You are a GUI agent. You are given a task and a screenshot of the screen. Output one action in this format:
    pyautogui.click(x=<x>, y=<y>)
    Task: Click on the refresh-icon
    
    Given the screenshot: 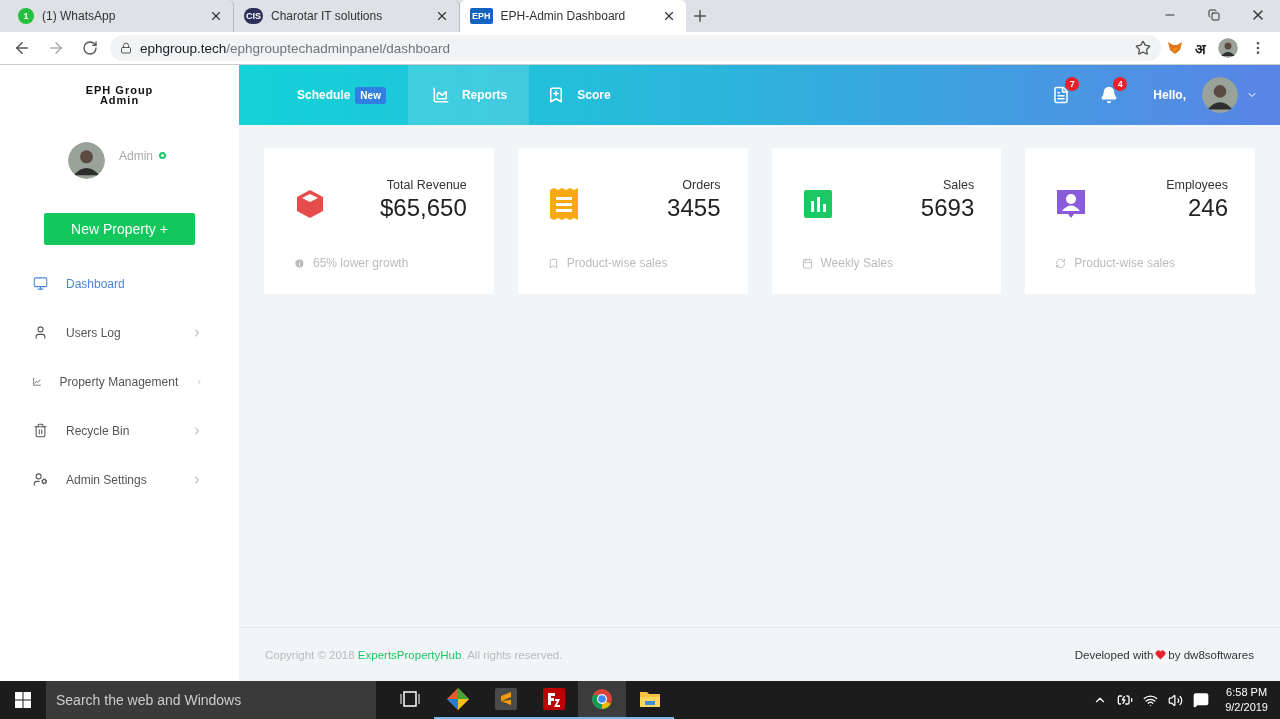 What is the action you would take?
    pyautogui.click(x=1061, y=263)
    